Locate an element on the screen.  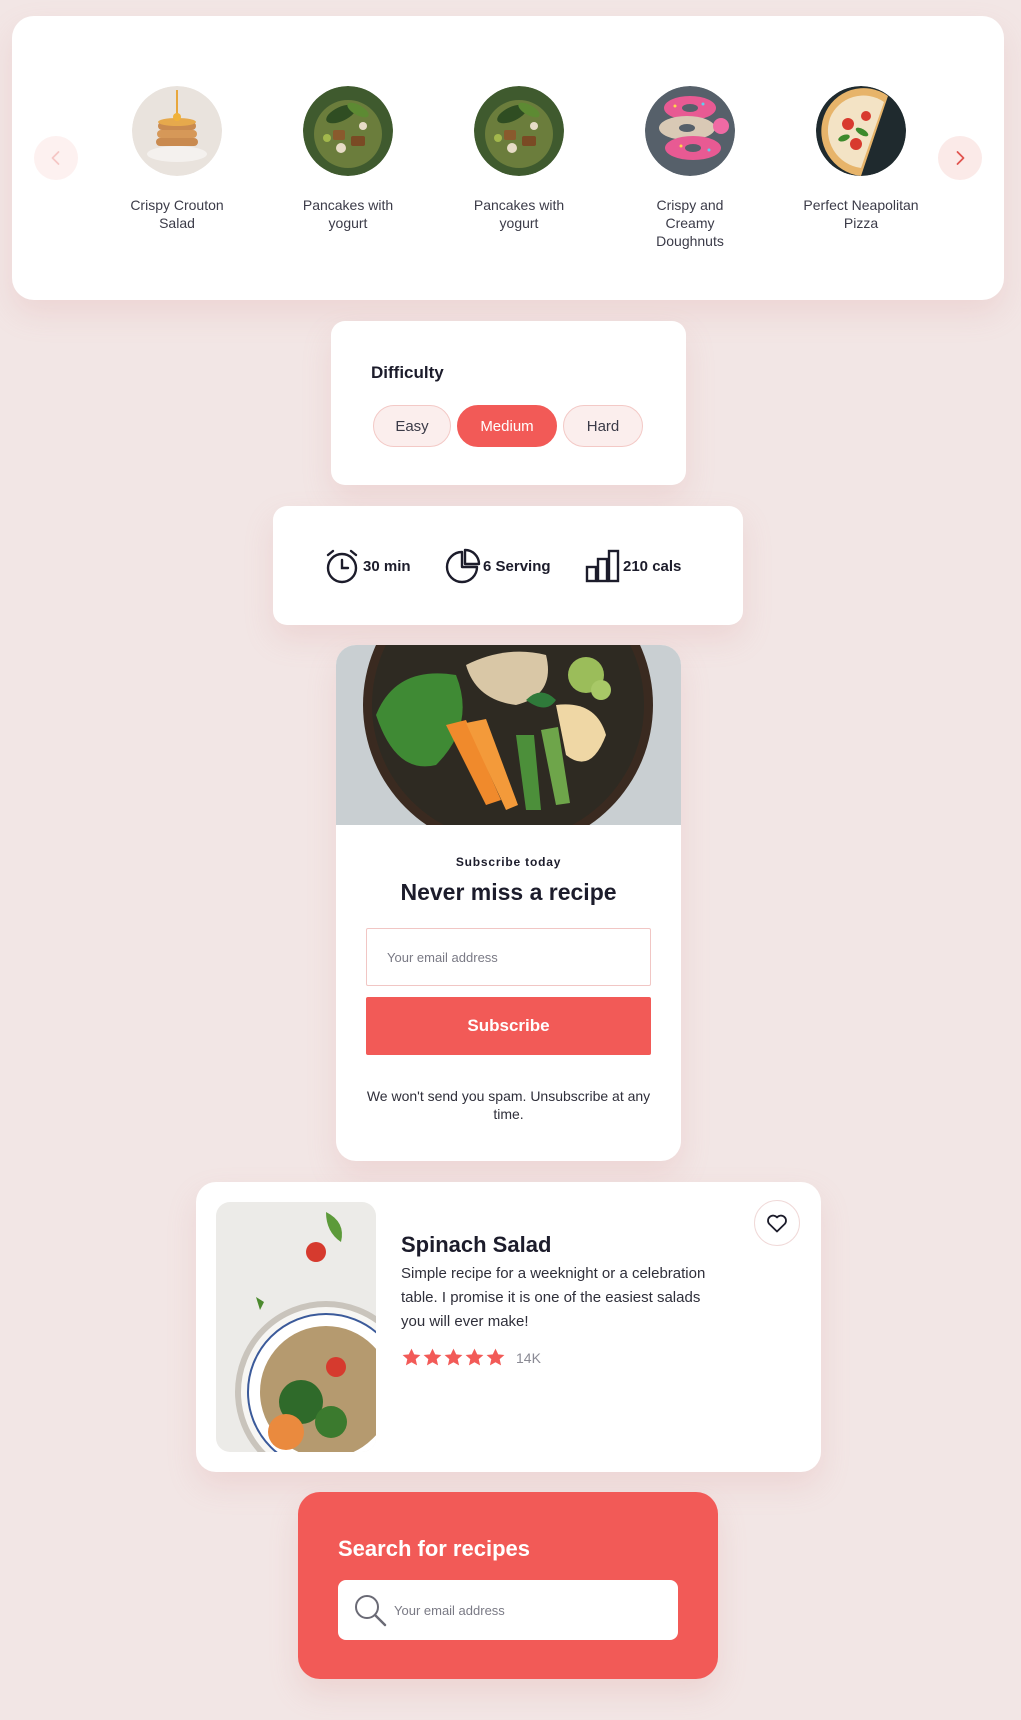
pie-chart-icon is located at coordinates (463, 566).